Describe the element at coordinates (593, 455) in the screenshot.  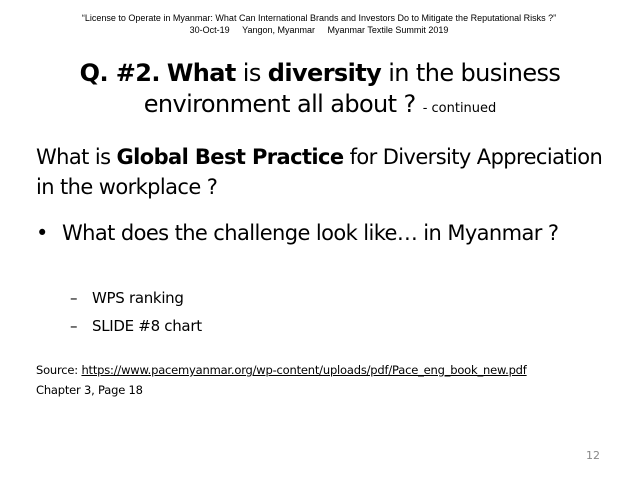
I see `page-number: 12` at that location.